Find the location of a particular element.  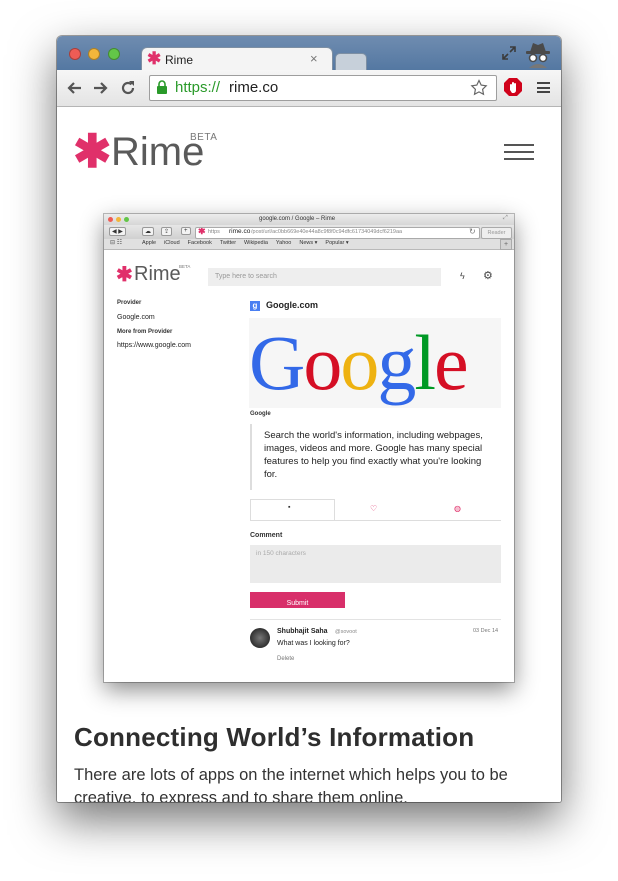

google-logo-letter: g is located at coordinates (396, 362).